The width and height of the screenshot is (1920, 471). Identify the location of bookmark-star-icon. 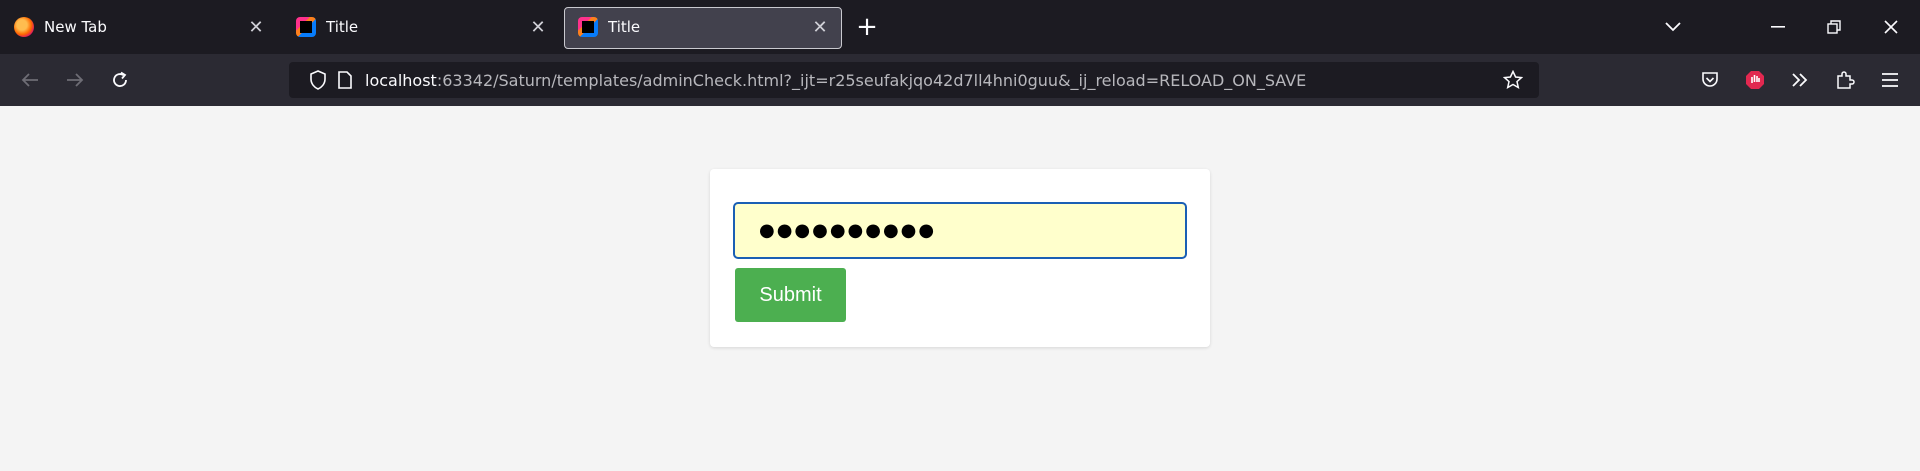
(1513, 80).